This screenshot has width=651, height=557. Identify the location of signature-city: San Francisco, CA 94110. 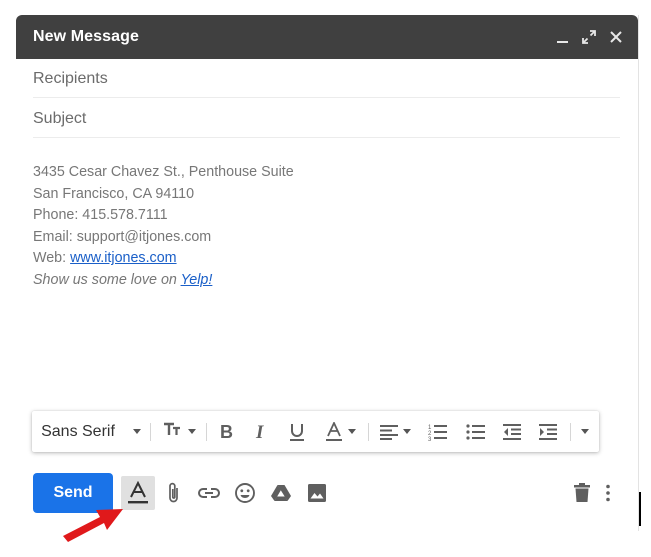
(114, 193).